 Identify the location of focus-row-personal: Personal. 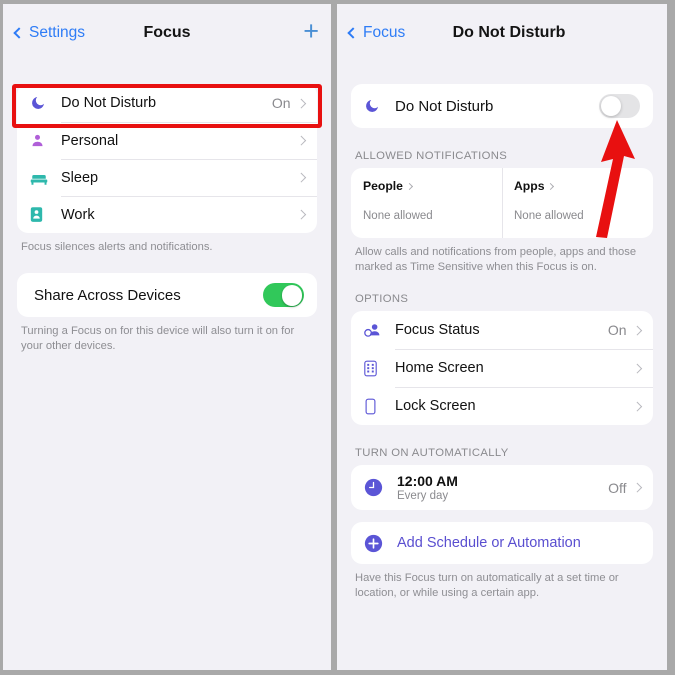
(167, 140).